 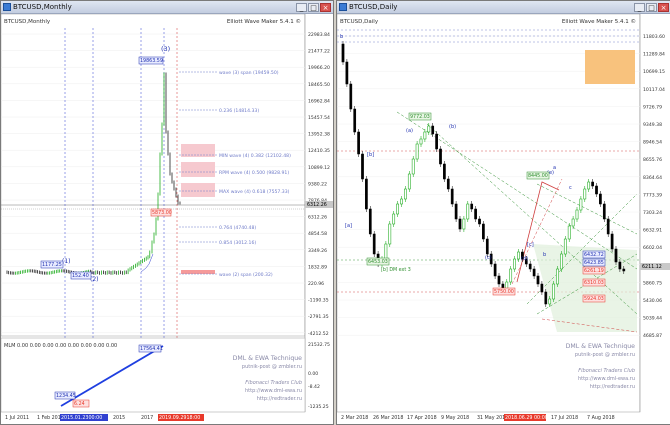 What do you see at coordinates (452, 127) in the screenshot?
I see `wave-label: (b)` at bounding box center [452, 127].